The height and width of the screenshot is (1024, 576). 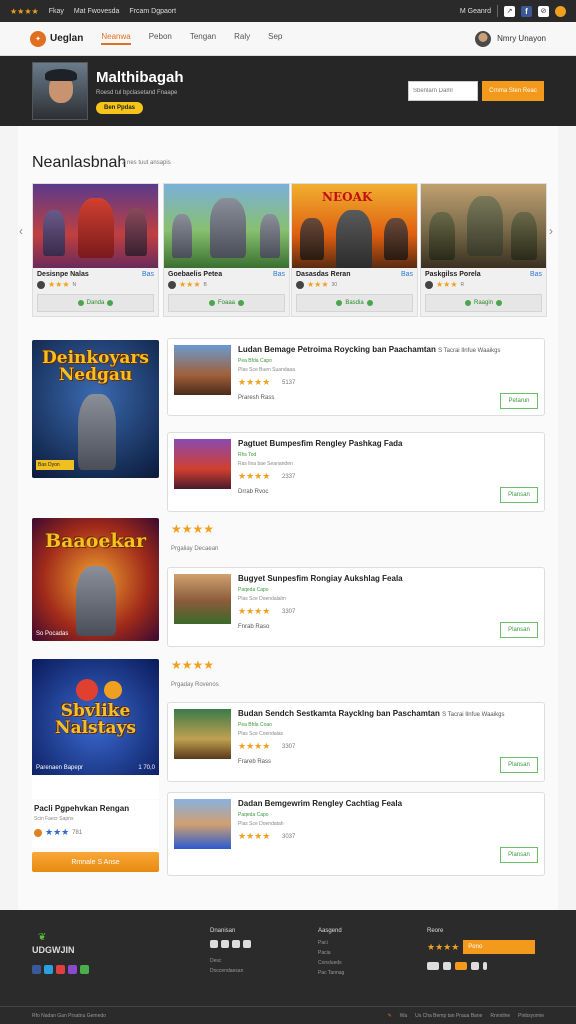 I want to click on user-menu: Nmry Unayon, so click(x=510, y=38).